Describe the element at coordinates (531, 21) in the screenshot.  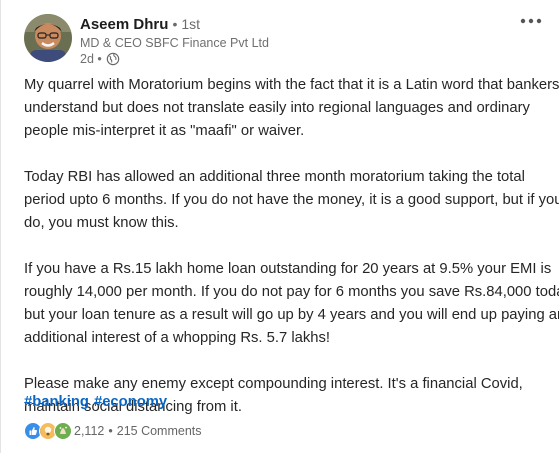
I see `more-options-icon` at that location.